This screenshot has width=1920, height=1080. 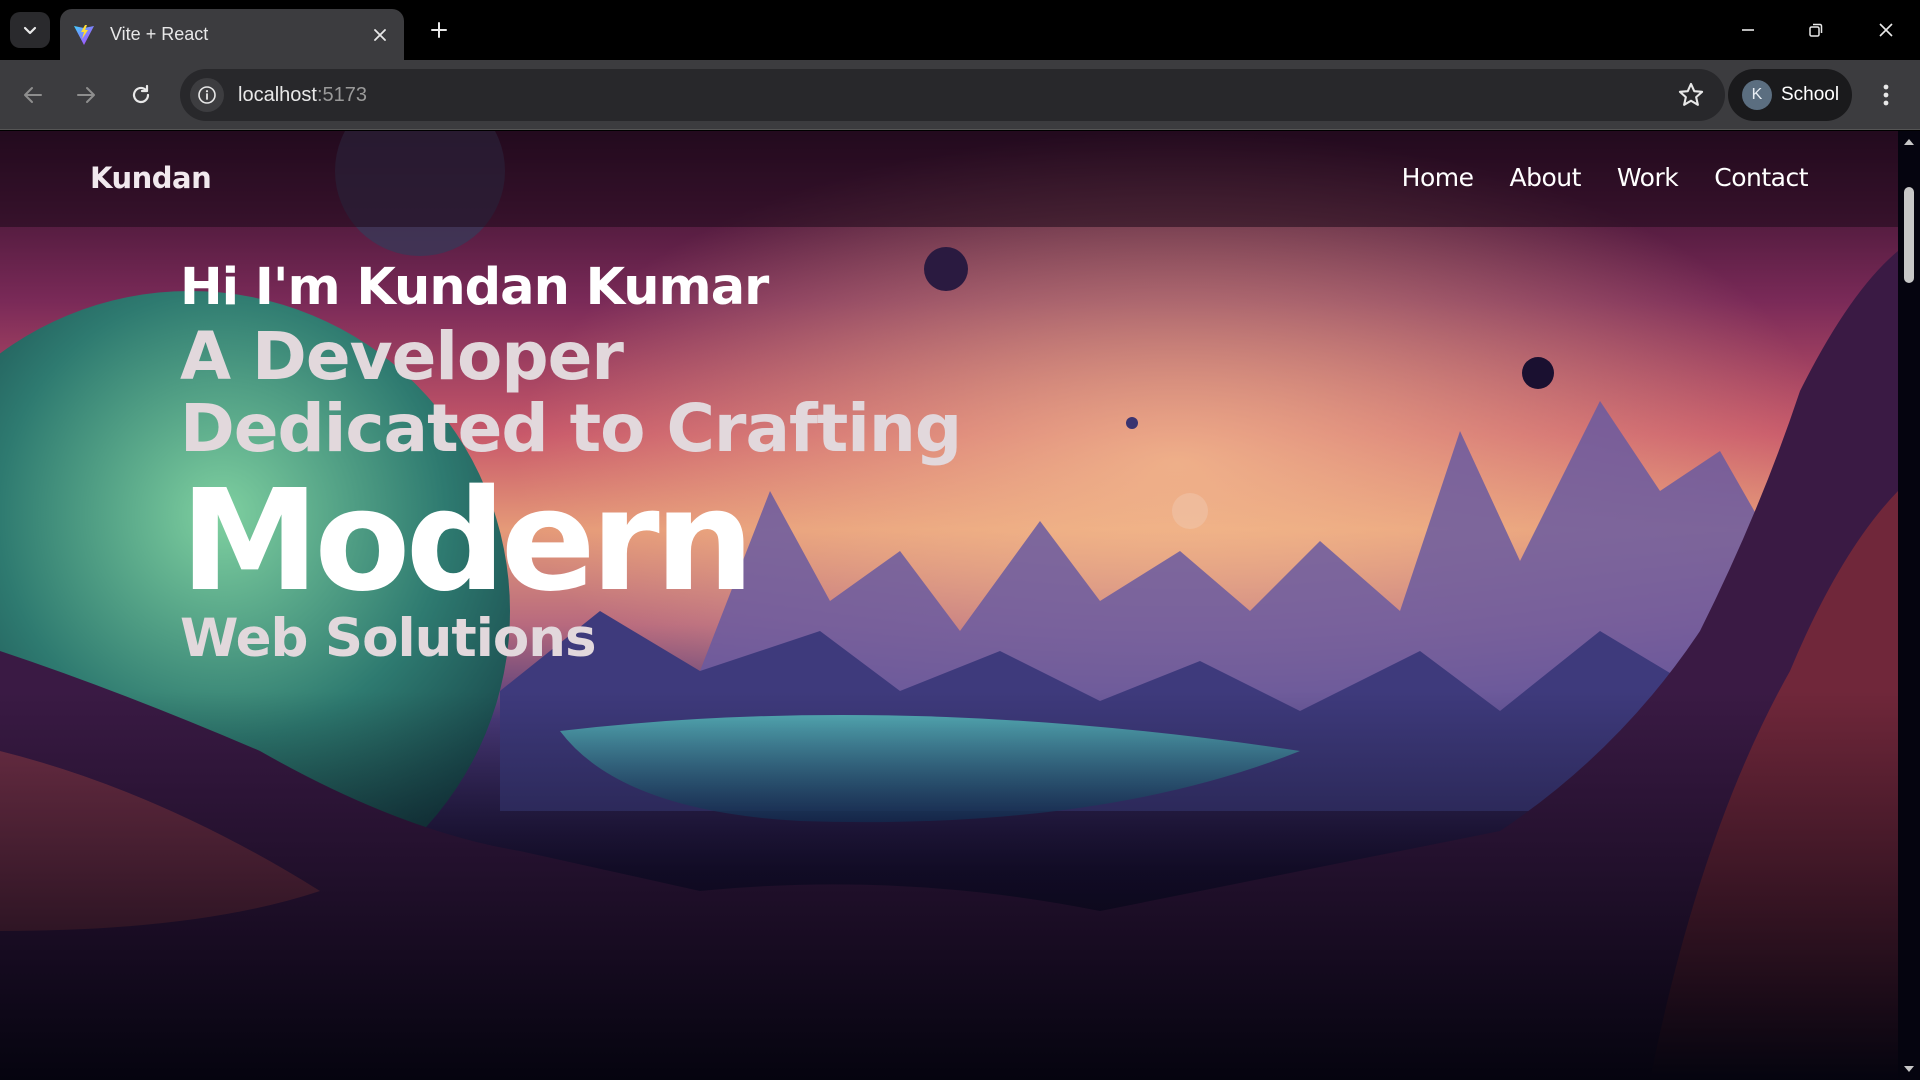 I want to click on scroll-up-arrow-icon, so click(x=1909, y=142).